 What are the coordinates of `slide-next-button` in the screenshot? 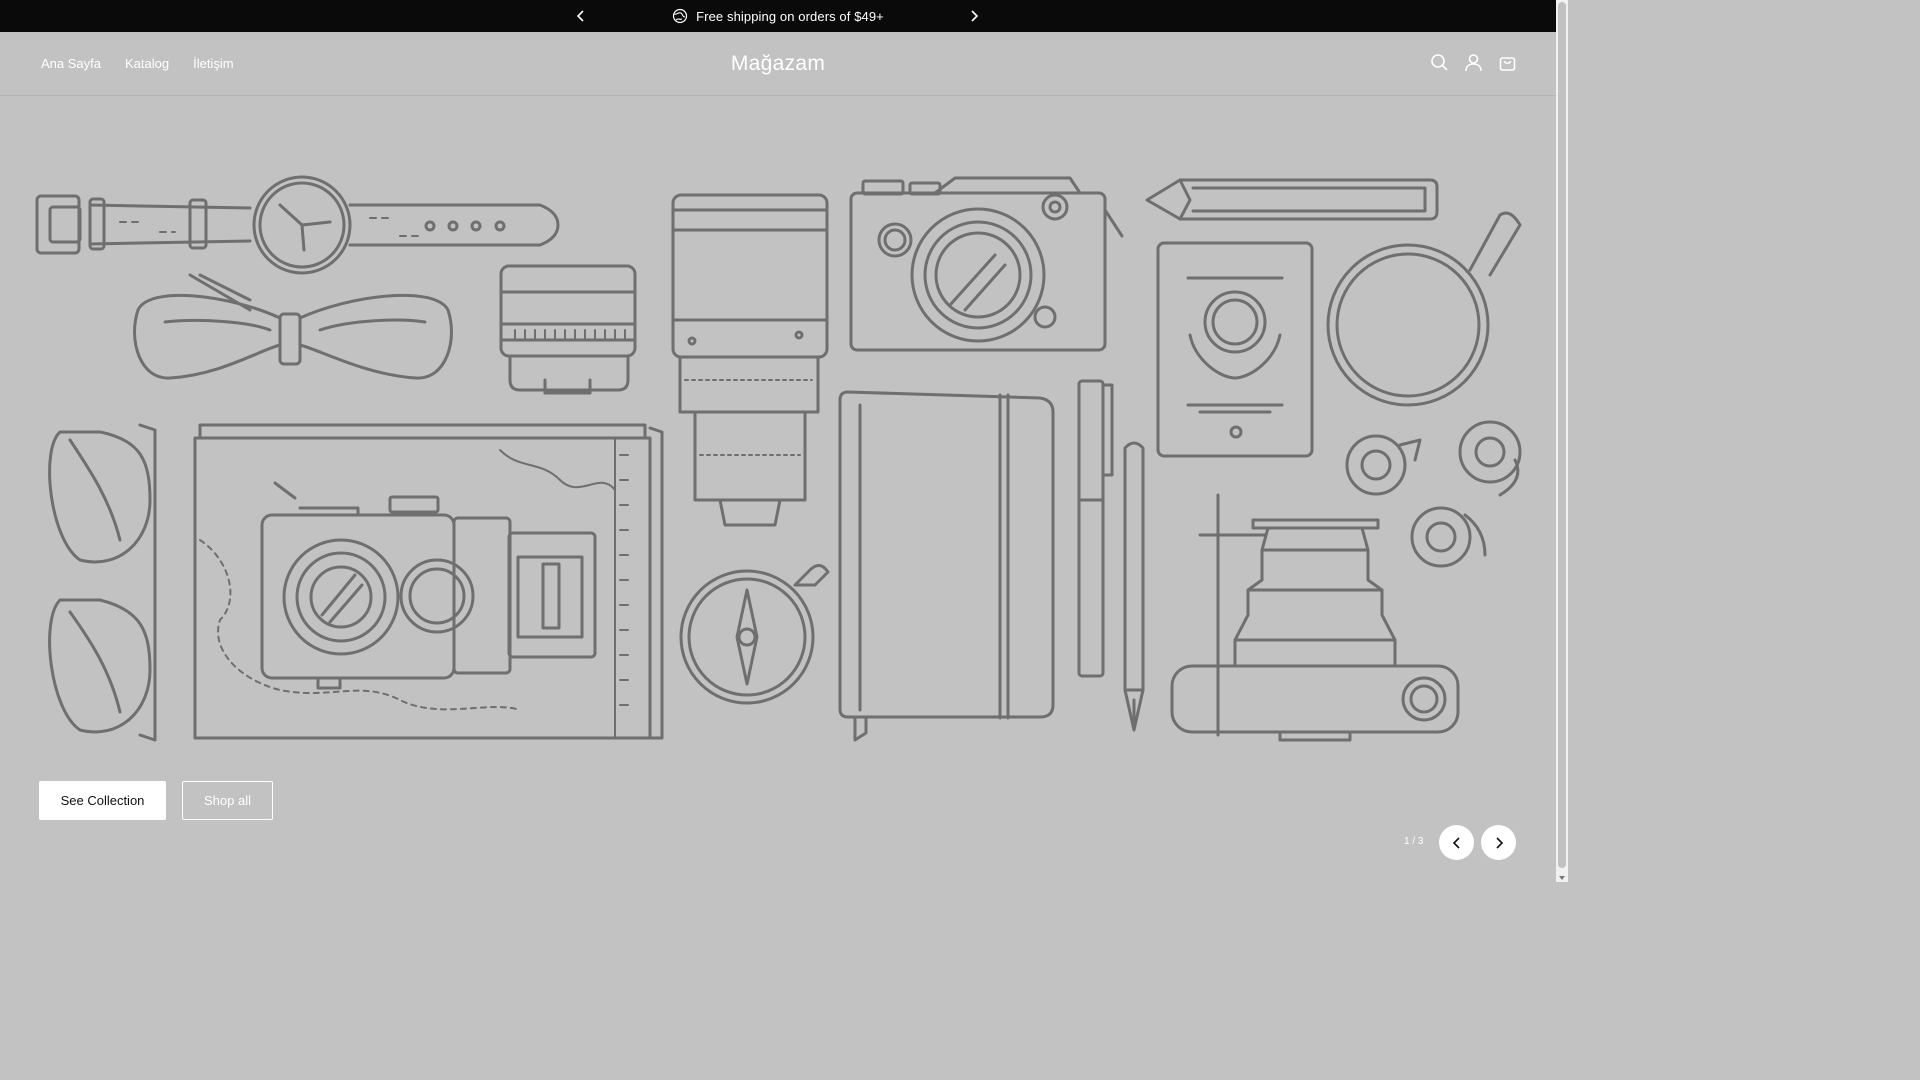 It's located at (1498, 842).